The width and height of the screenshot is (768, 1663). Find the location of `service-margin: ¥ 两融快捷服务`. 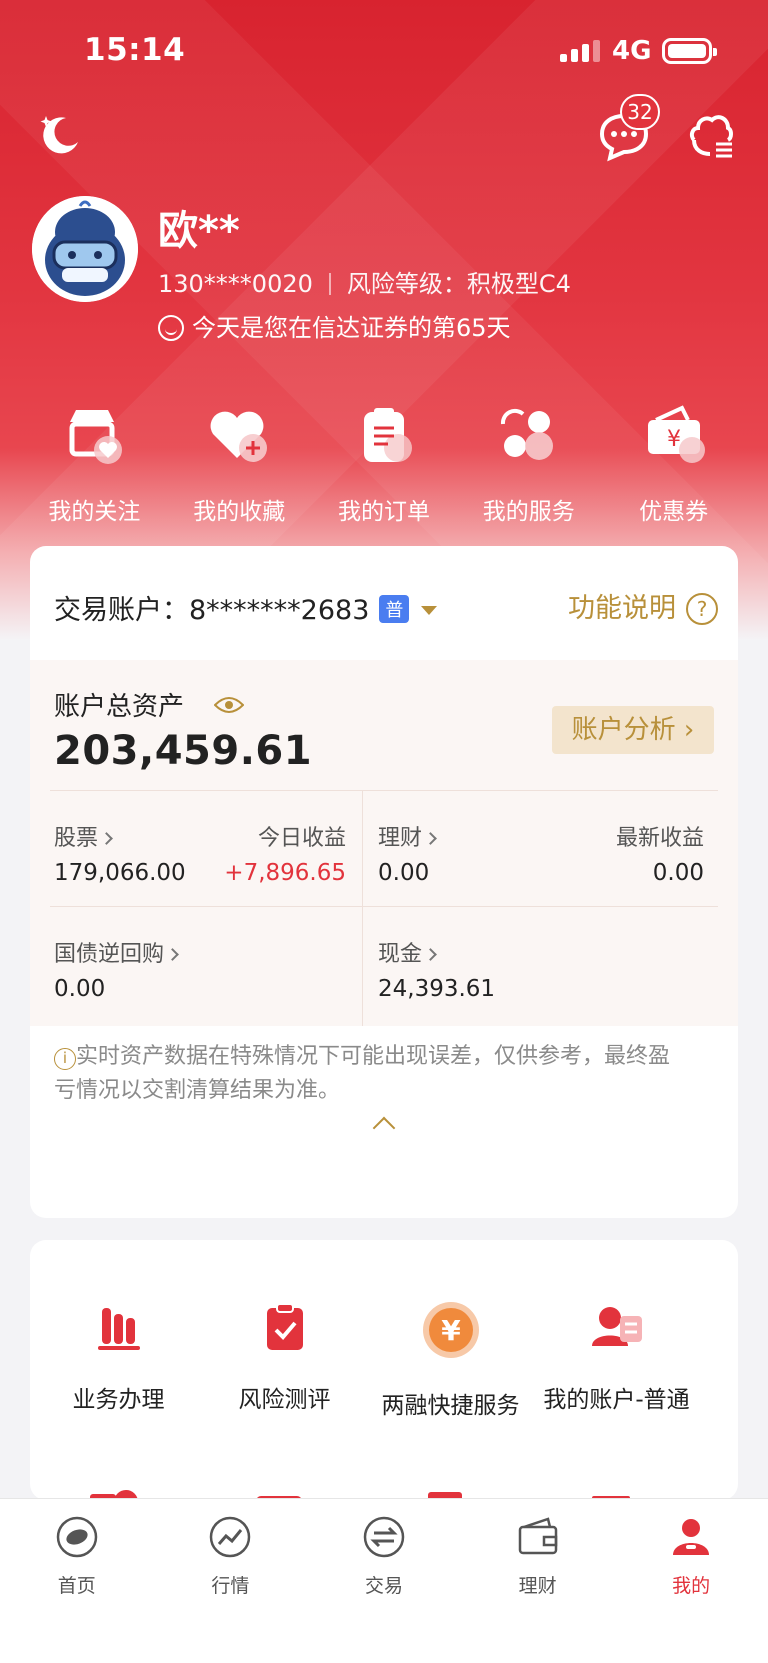

service-margin: ¥ 两融快捷服务 is located at coordinates (450, 1360).